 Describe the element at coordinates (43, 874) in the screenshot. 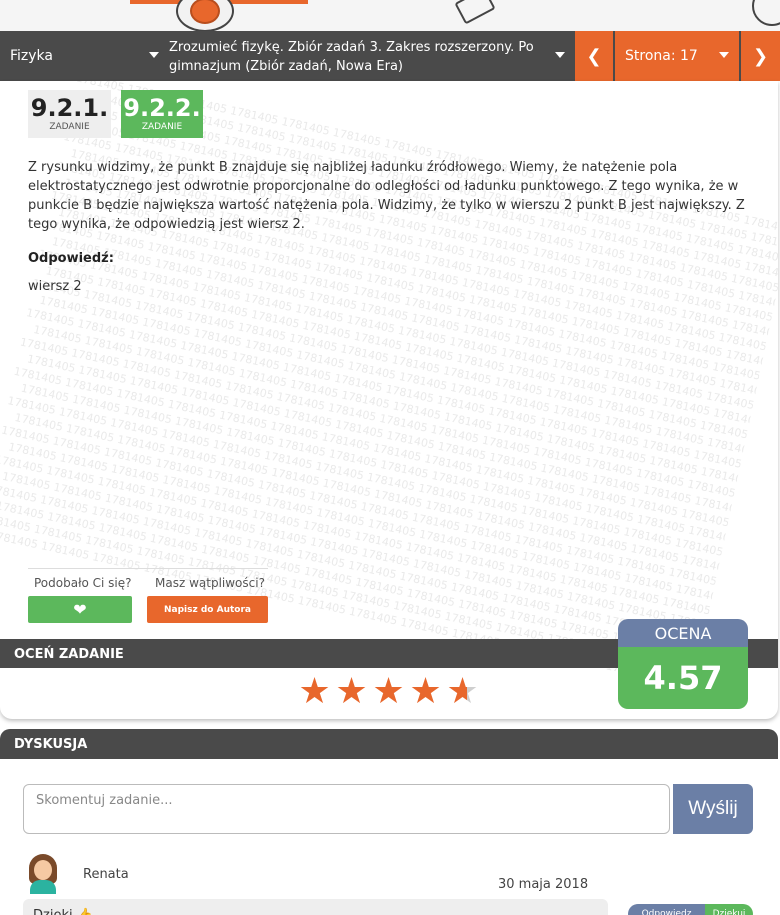

I see `avatar` at that location.